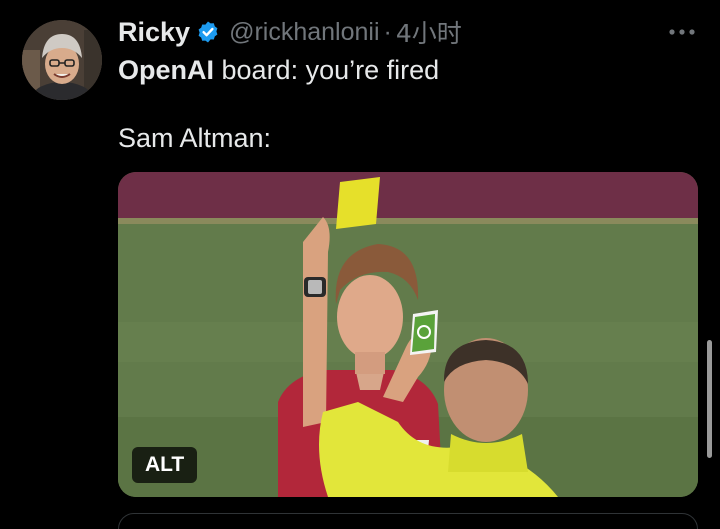  Describe the element at coordinates (154, 32) in the screenshot. I see `display-name: Ricky` at that location.